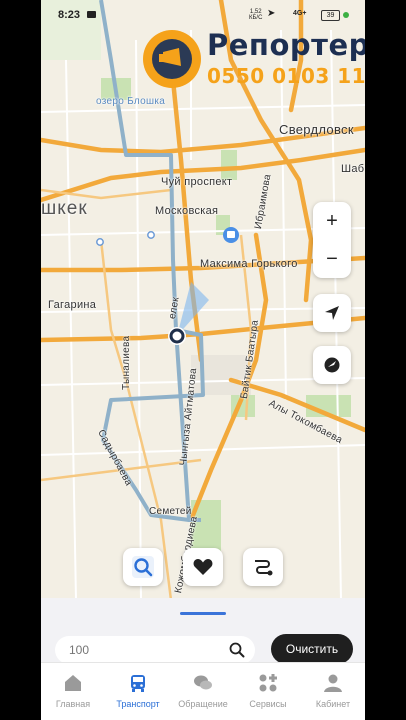  I want to click on chat-icon, so click(203, 682).